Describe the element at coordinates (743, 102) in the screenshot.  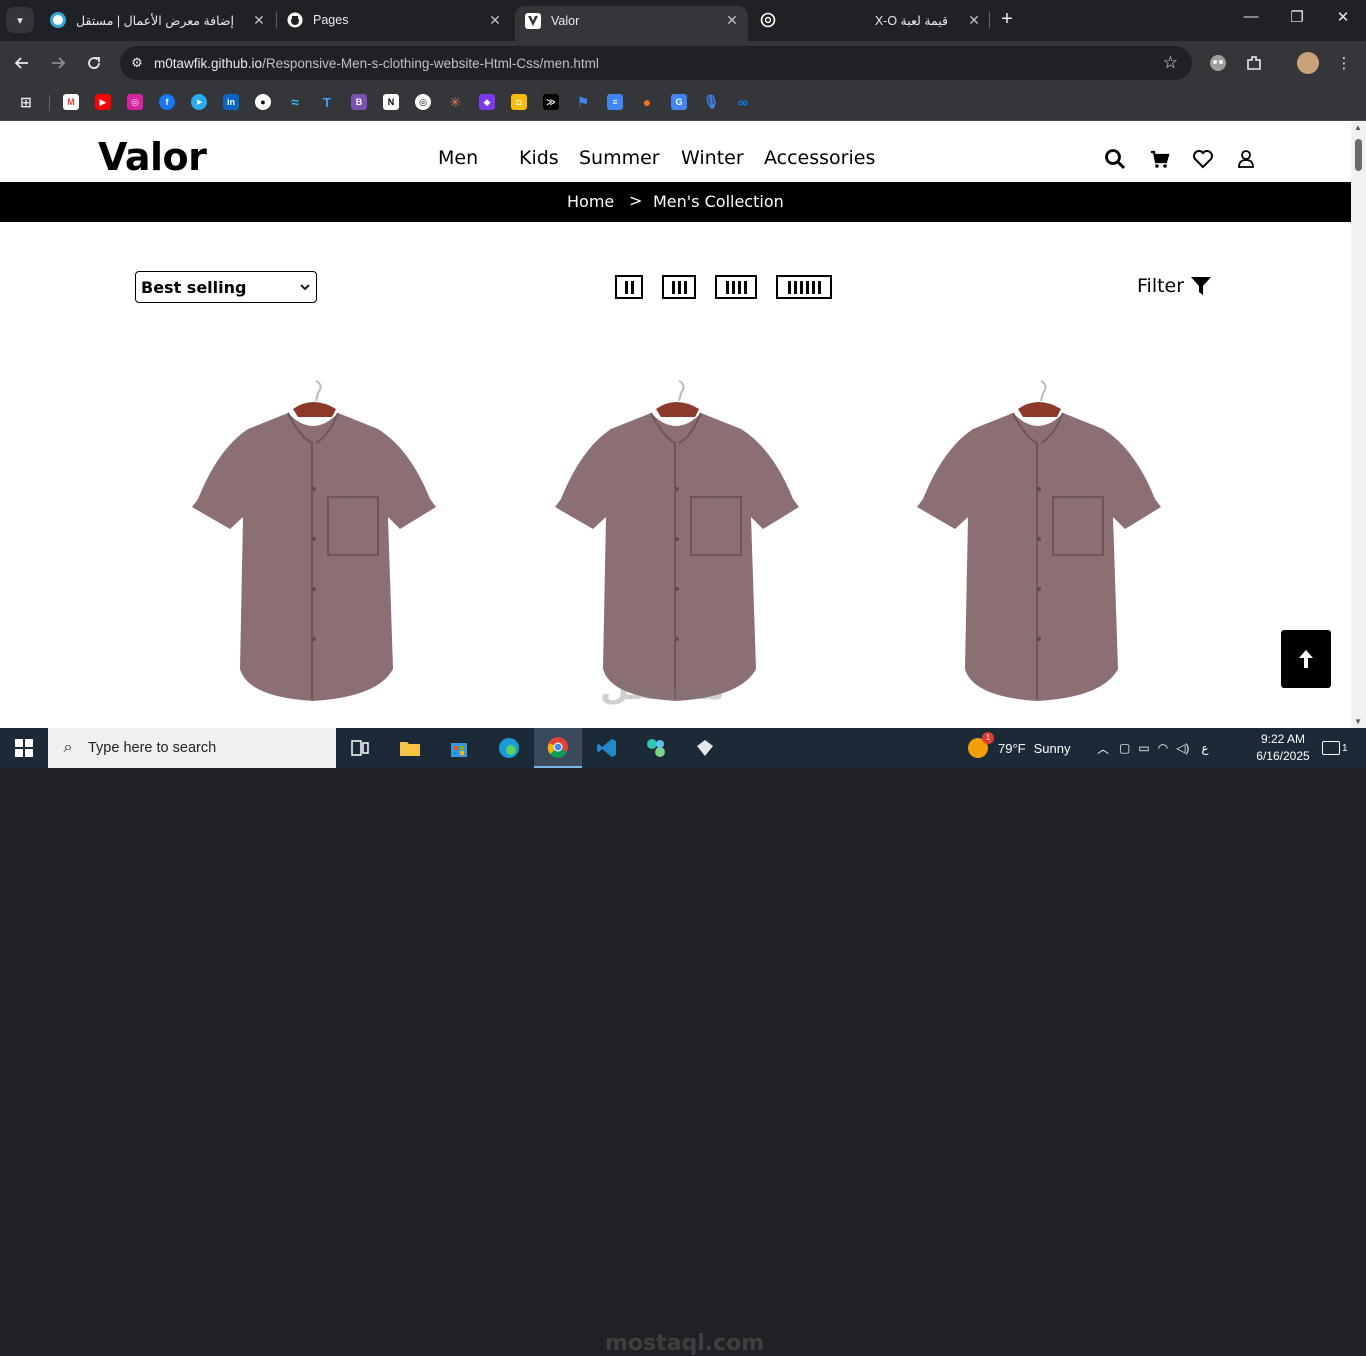
I see `meta-icon: ∞` at that location.